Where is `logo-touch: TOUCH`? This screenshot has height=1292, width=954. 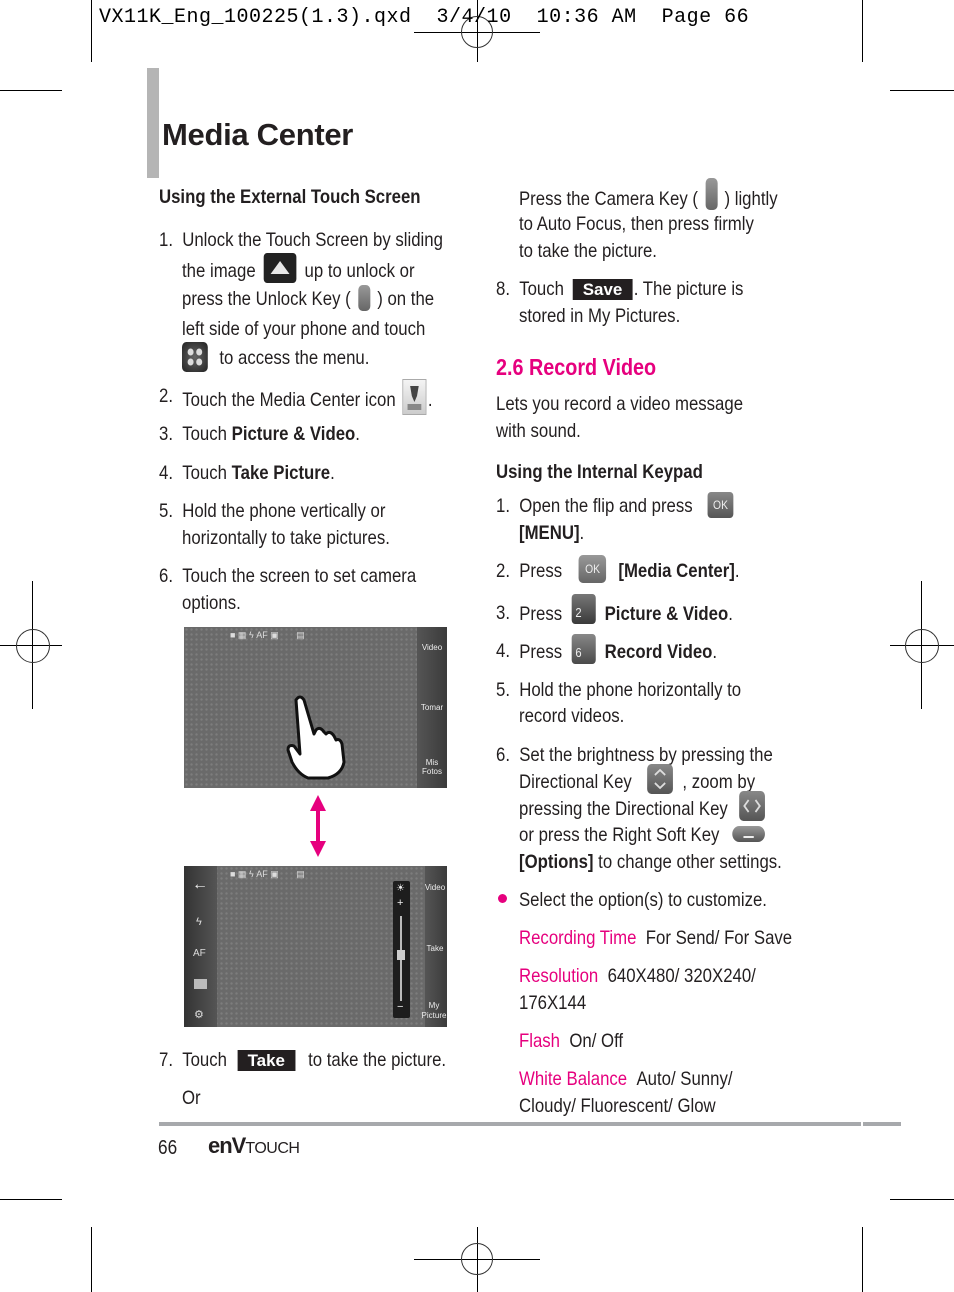 logo-touch: TOUCH is located at coordinates (272, 1148).